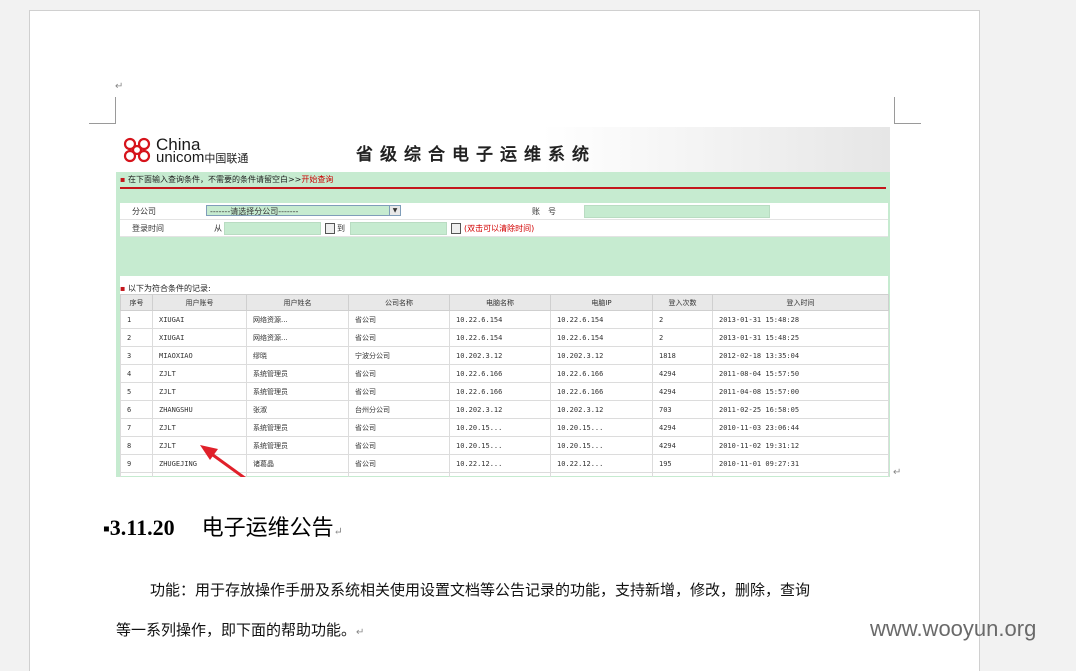 This screenshot has width=1076, height=671. I want to click on account-input, so click(677, 211).